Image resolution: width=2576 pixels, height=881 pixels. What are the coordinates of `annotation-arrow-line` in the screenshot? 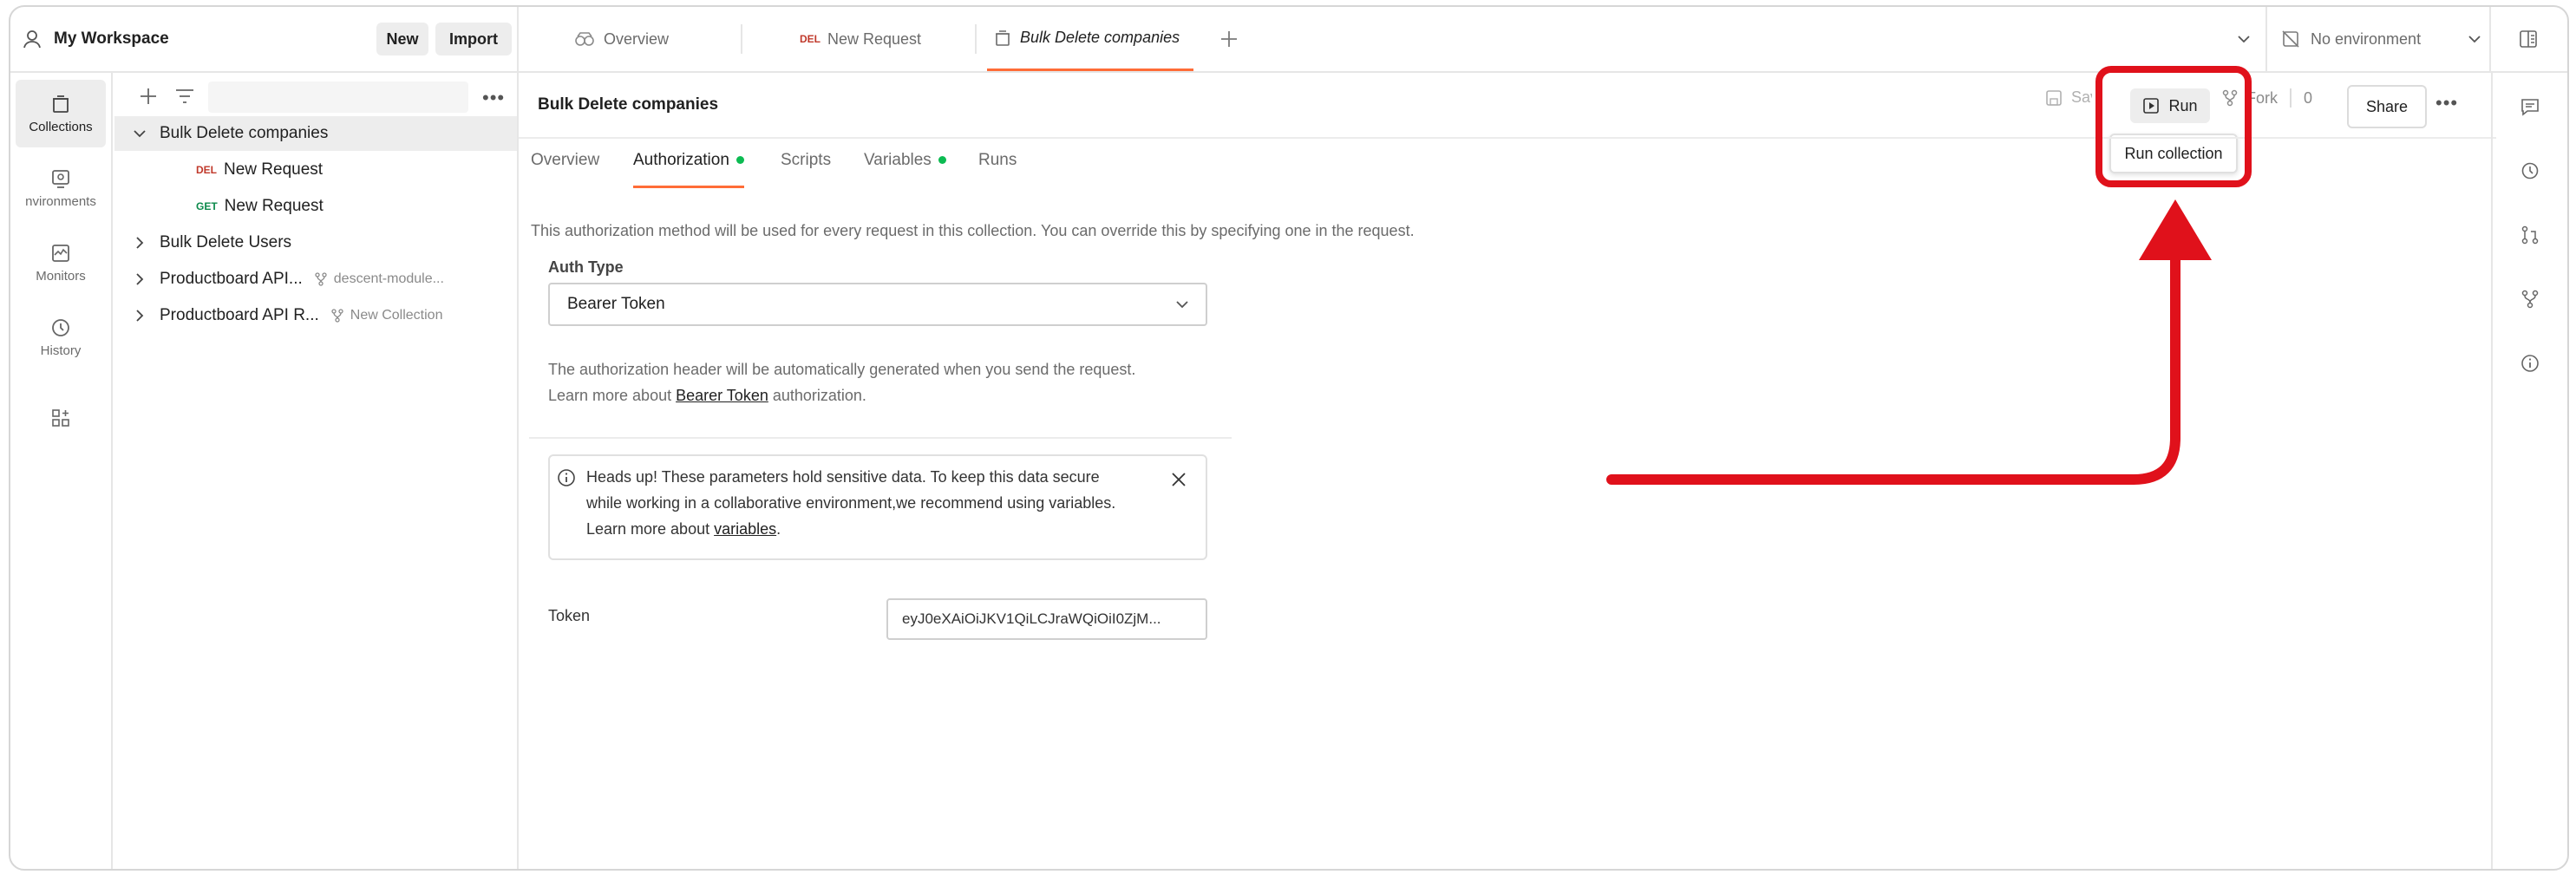 It's located at (1893, 368).